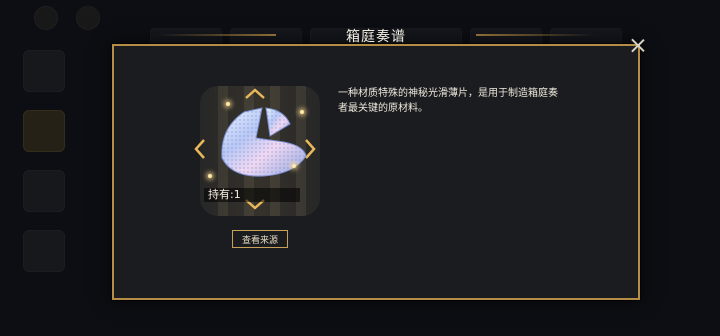 This screenshot has width=720, height=336. What do you see at coordinates (638, 46) in the screenshot?
I see `close-icon` at bounding box center [638, 46].